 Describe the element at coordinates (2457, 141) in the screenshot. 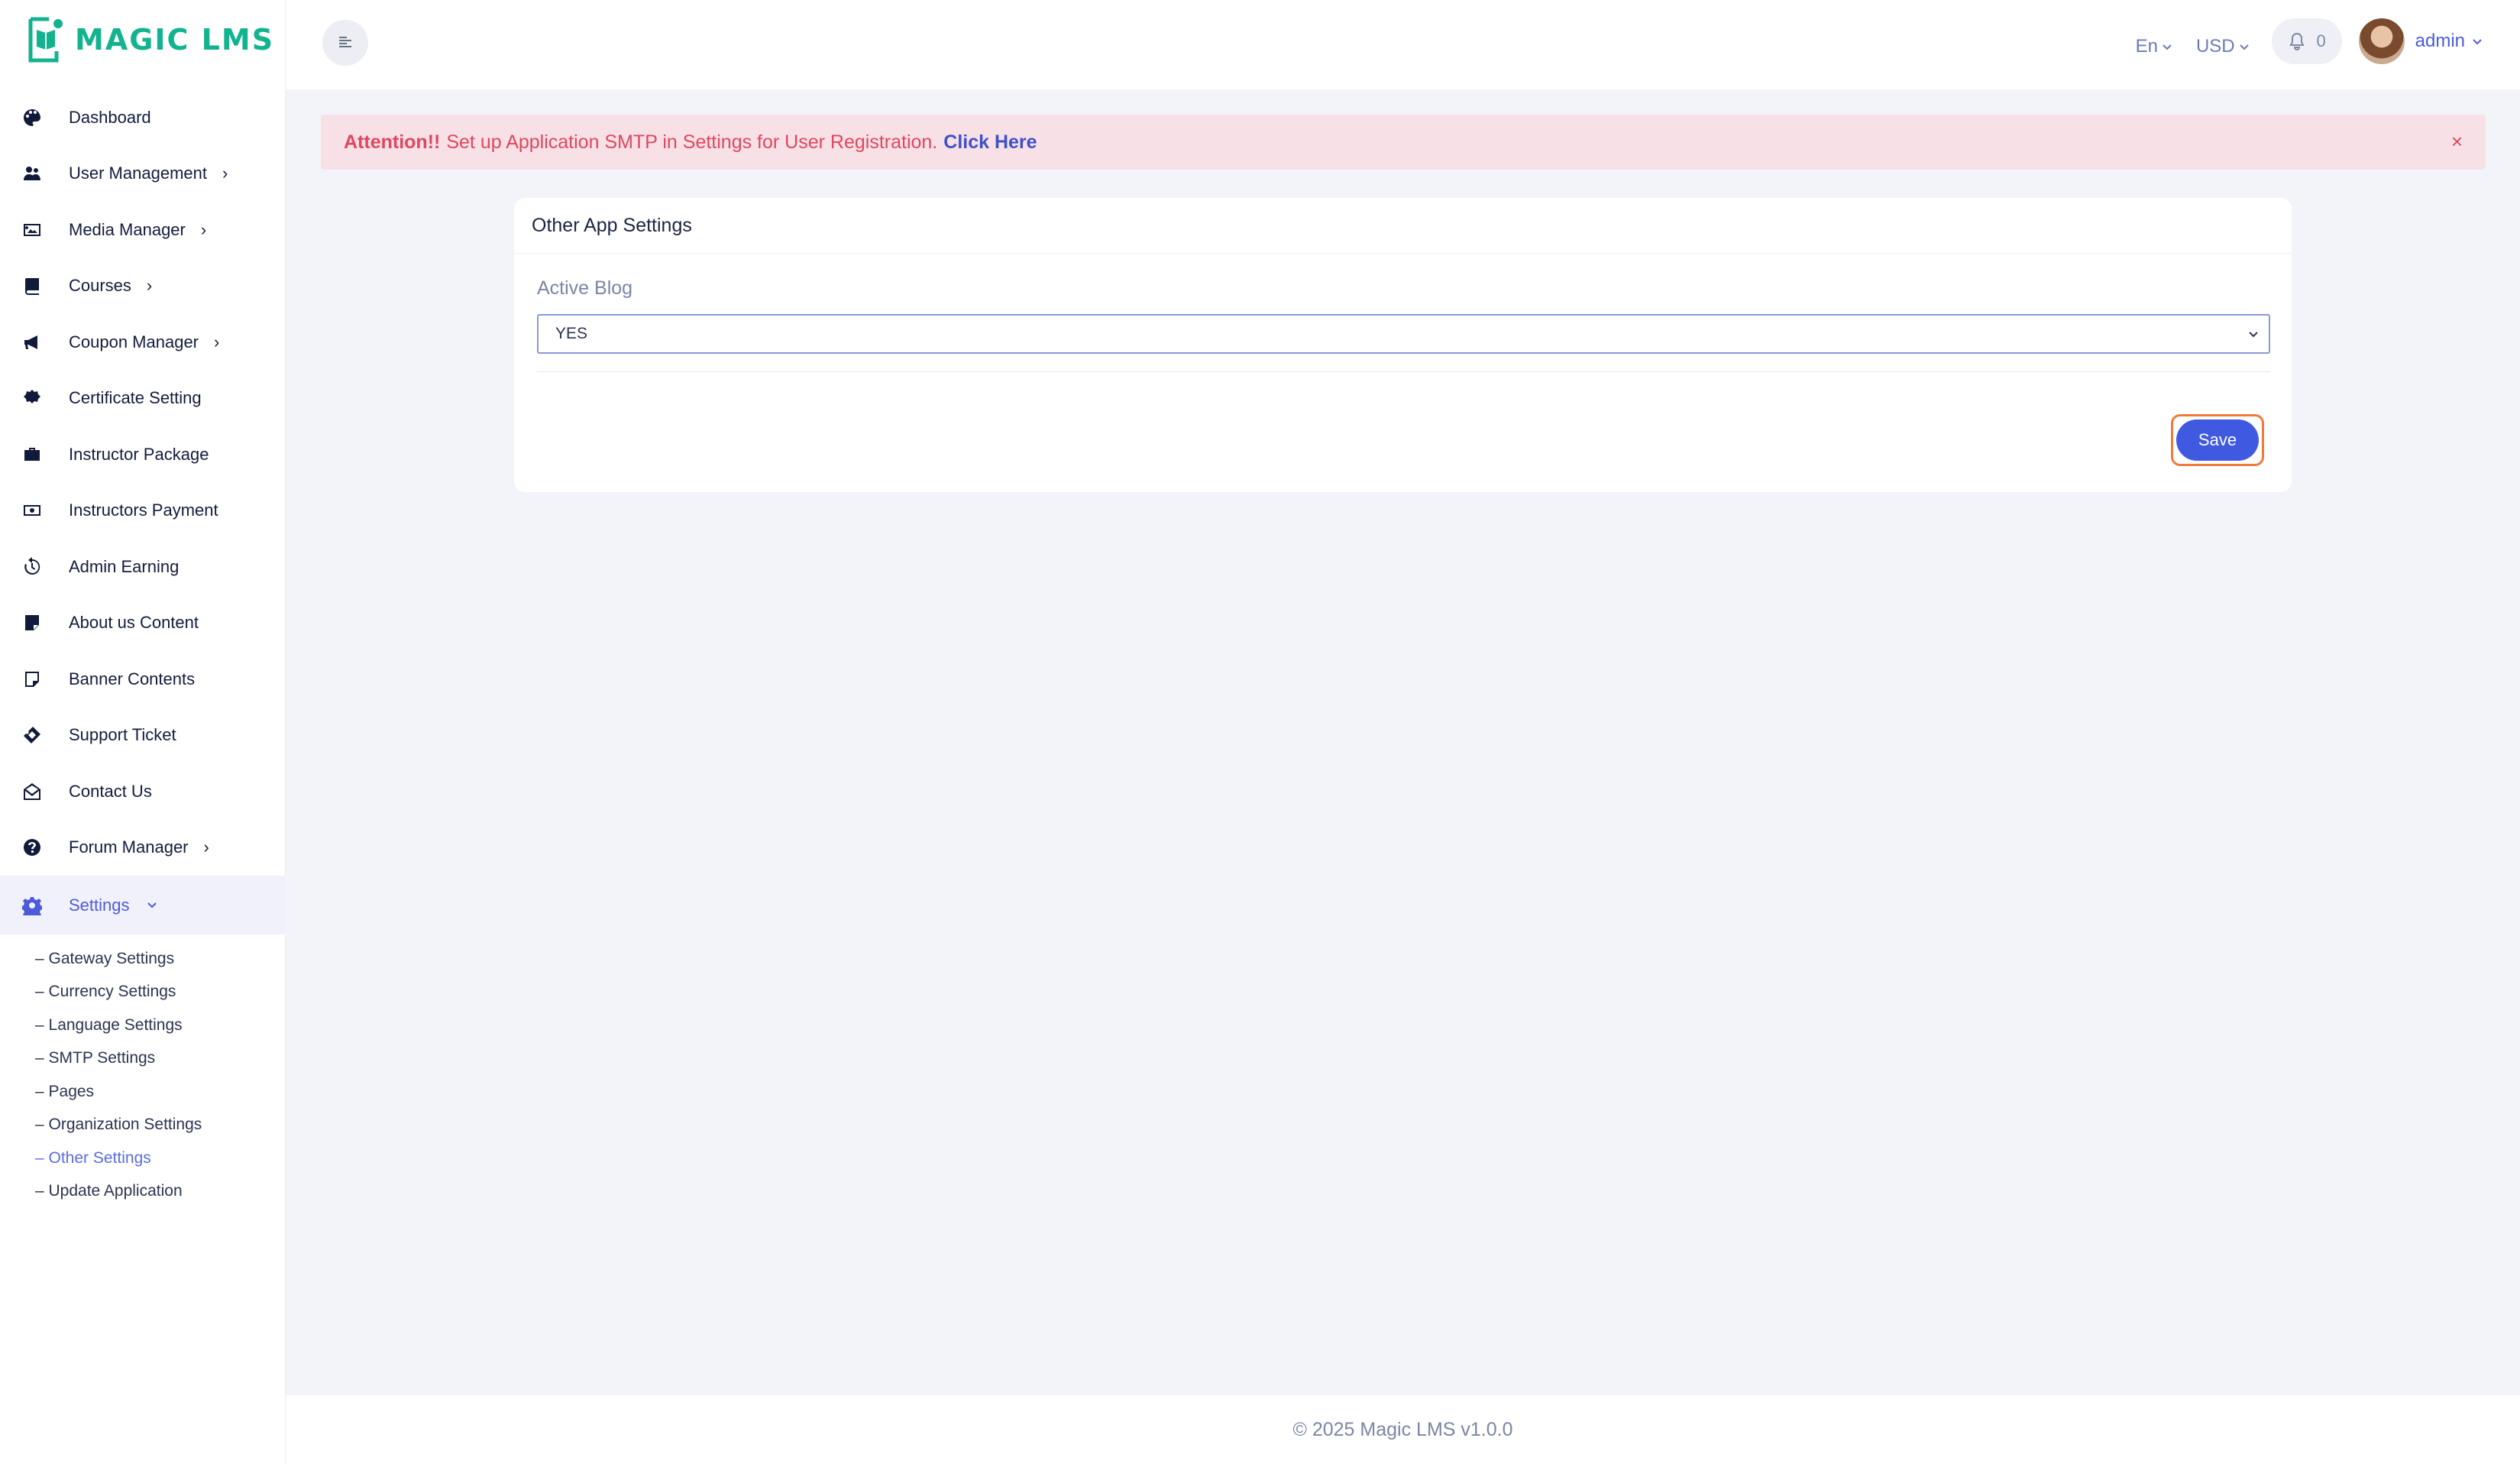

I see `close-icon: ×` at that location.